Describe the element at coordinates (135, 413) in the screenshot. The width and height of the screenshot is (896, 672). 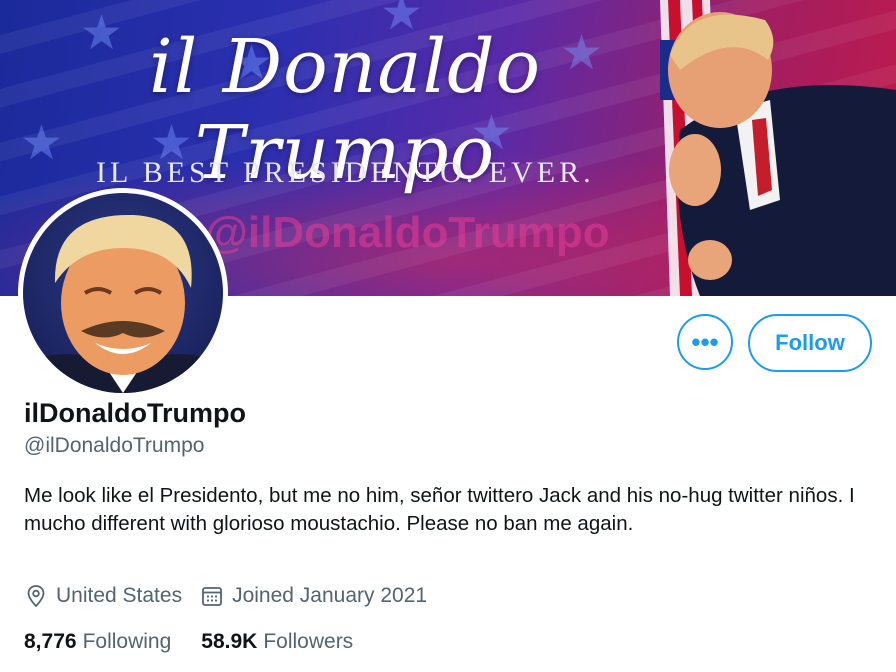
I see `display-name: ilDonaldoTrumpo` at that location.